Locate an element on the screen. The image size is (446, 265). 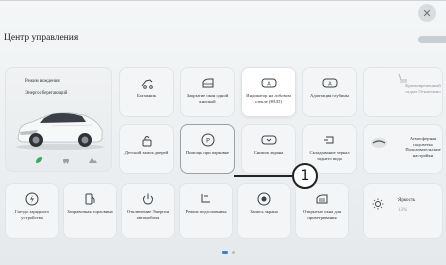
car-image is located at coordinates (60, 131).